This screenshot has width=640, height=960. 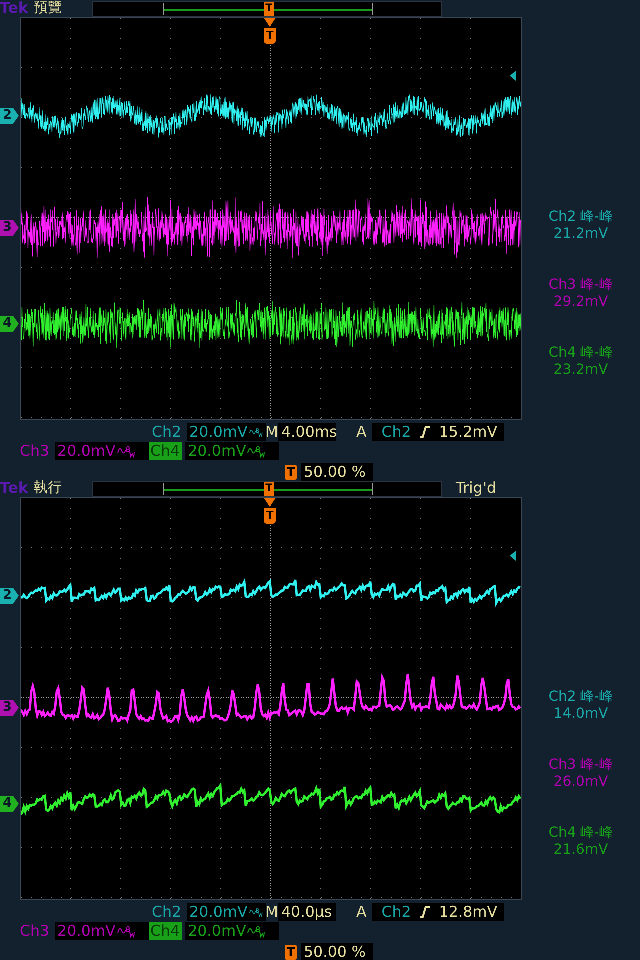 What do you see at coordinates (581, 302) in the screenshot?
I see `measurement-value: 29.2mV` at bounding box center [581, 302].